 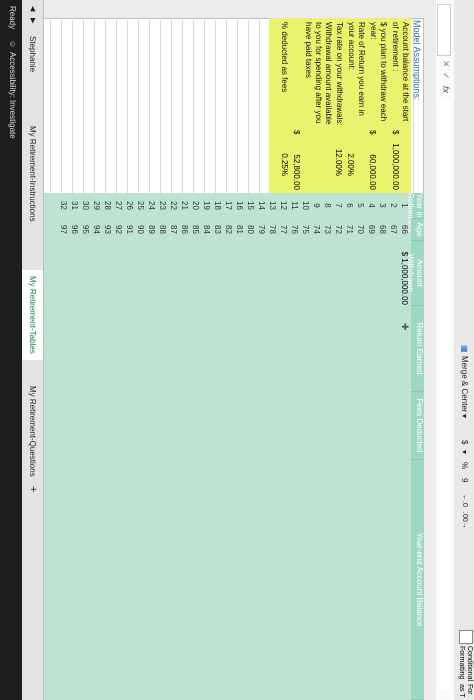 What do you see at coordinates (250, 229) in the screenshot?
I see `age-cell: 80` at bounding box center [250, 229].